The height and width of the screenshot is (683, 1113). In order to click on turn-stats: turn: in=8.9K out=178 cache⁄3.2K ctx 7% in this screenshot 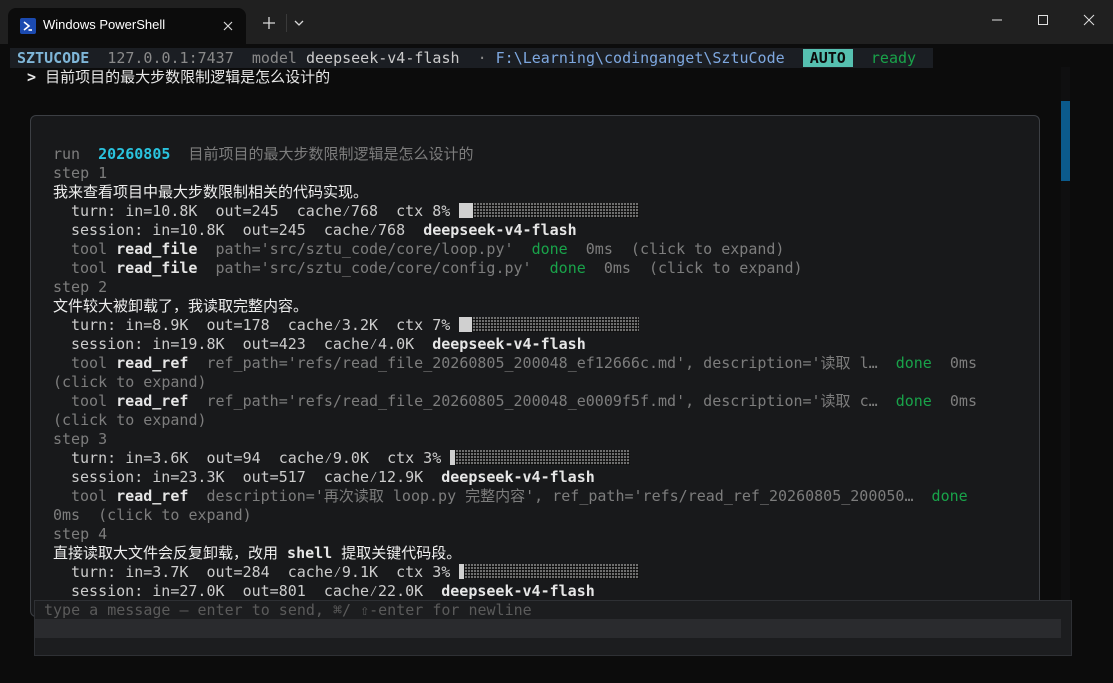, I will do `click(543, 325)`.